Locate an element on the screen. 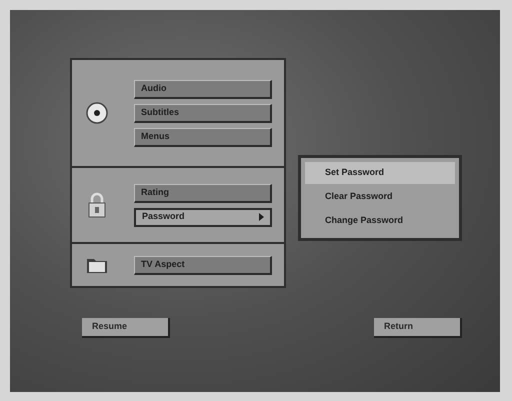 The width and height of the screenshot is (512, 401). disc-icon is located at coordinates (97, 113).